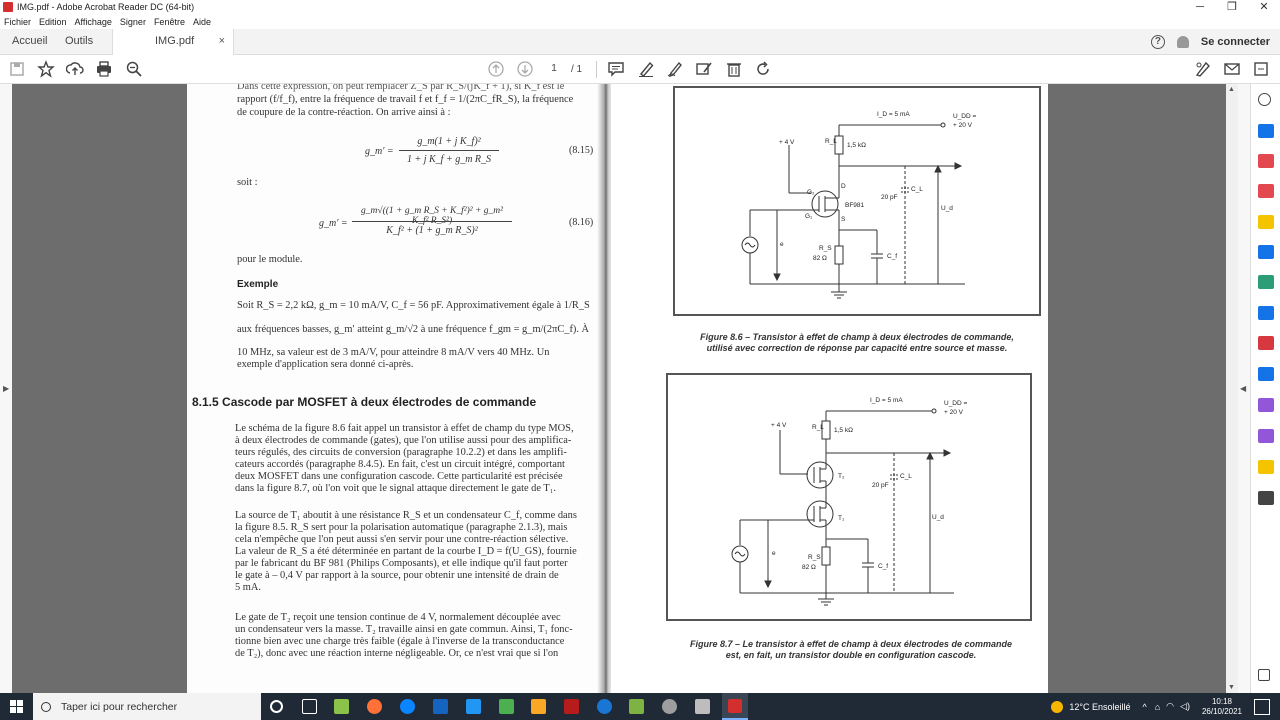 Image resolution: width=1280 pixels, height=720 pixels. I want to click on taskbar-search-box: Taper ici pour rechercher, so click(147, 706).